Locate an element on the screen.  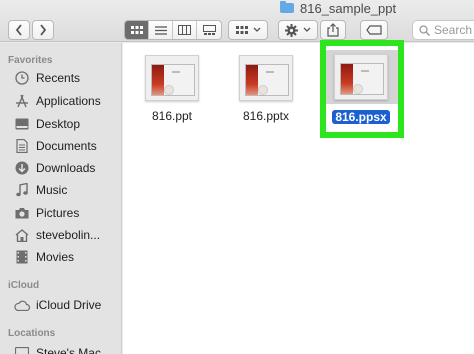
file-name: 816.ppt is located at coordinates (172, 116).